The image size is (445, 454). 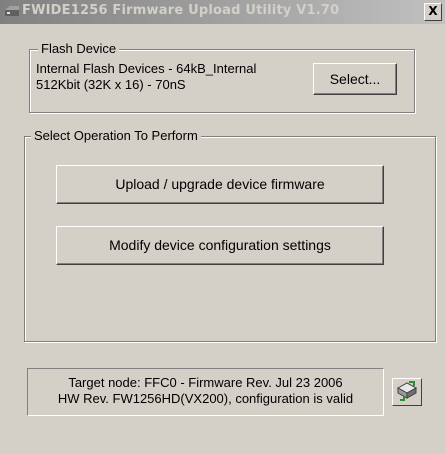 I want to click on device-icon, so click(x=407, y=391).